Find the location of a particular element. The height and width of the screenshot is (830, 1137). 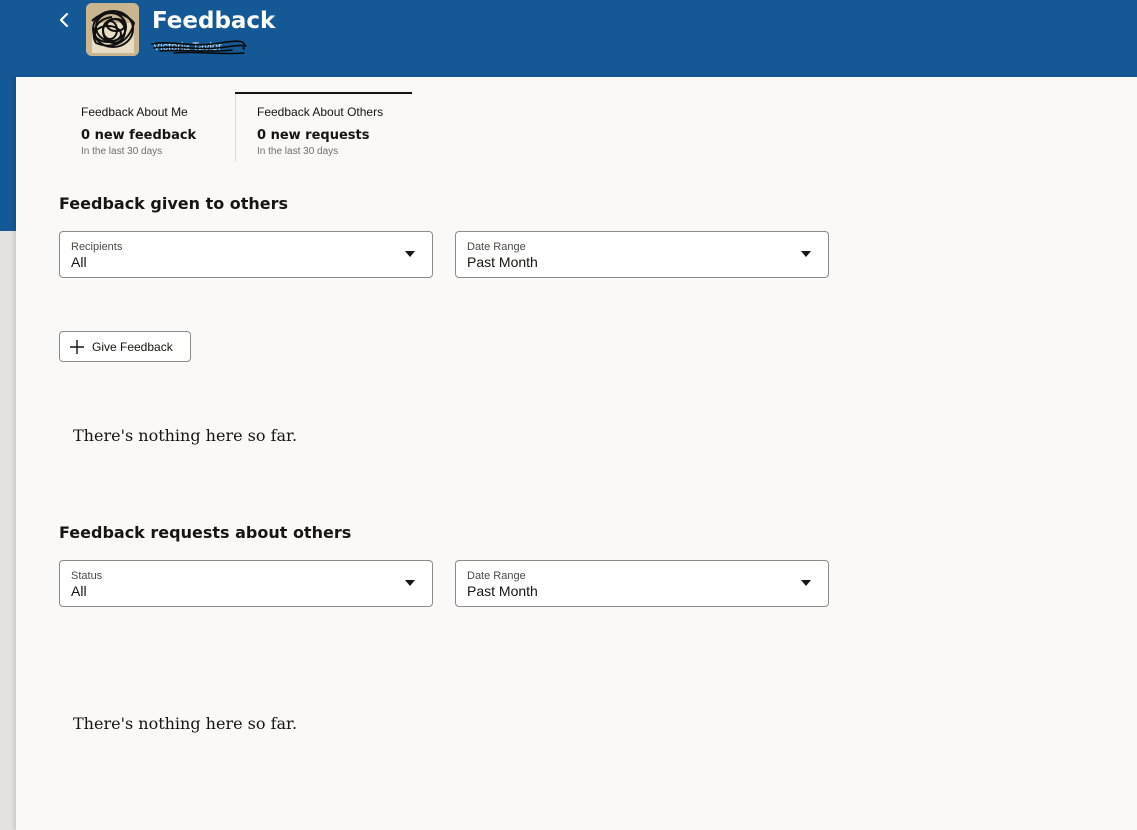

give-feedback-button: Give Feedback is located at coordinates (125, 346).